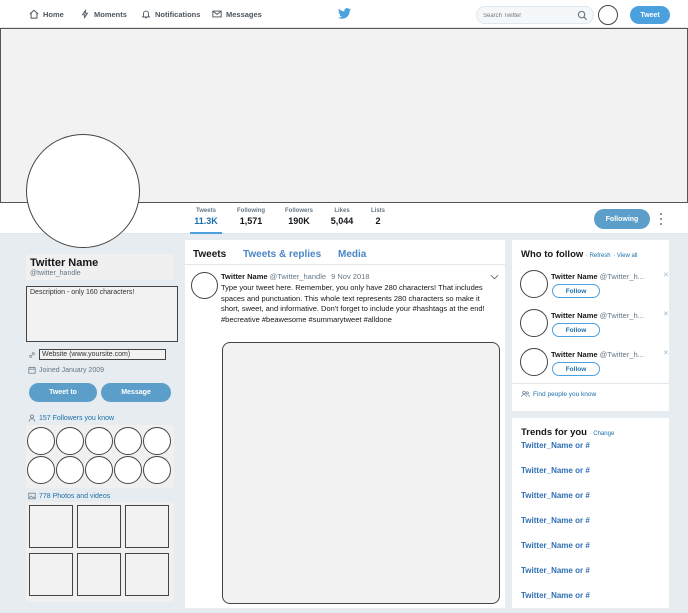  I want to click on stat-followers: Followers 190K, so click(299, 217).